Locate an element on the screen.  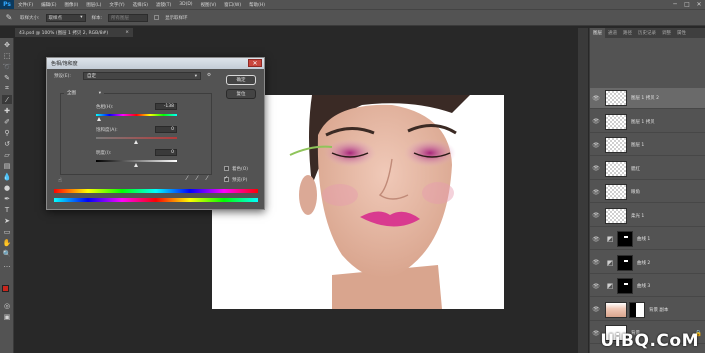
lightness-slider-track is located at coordinates (136, 161).